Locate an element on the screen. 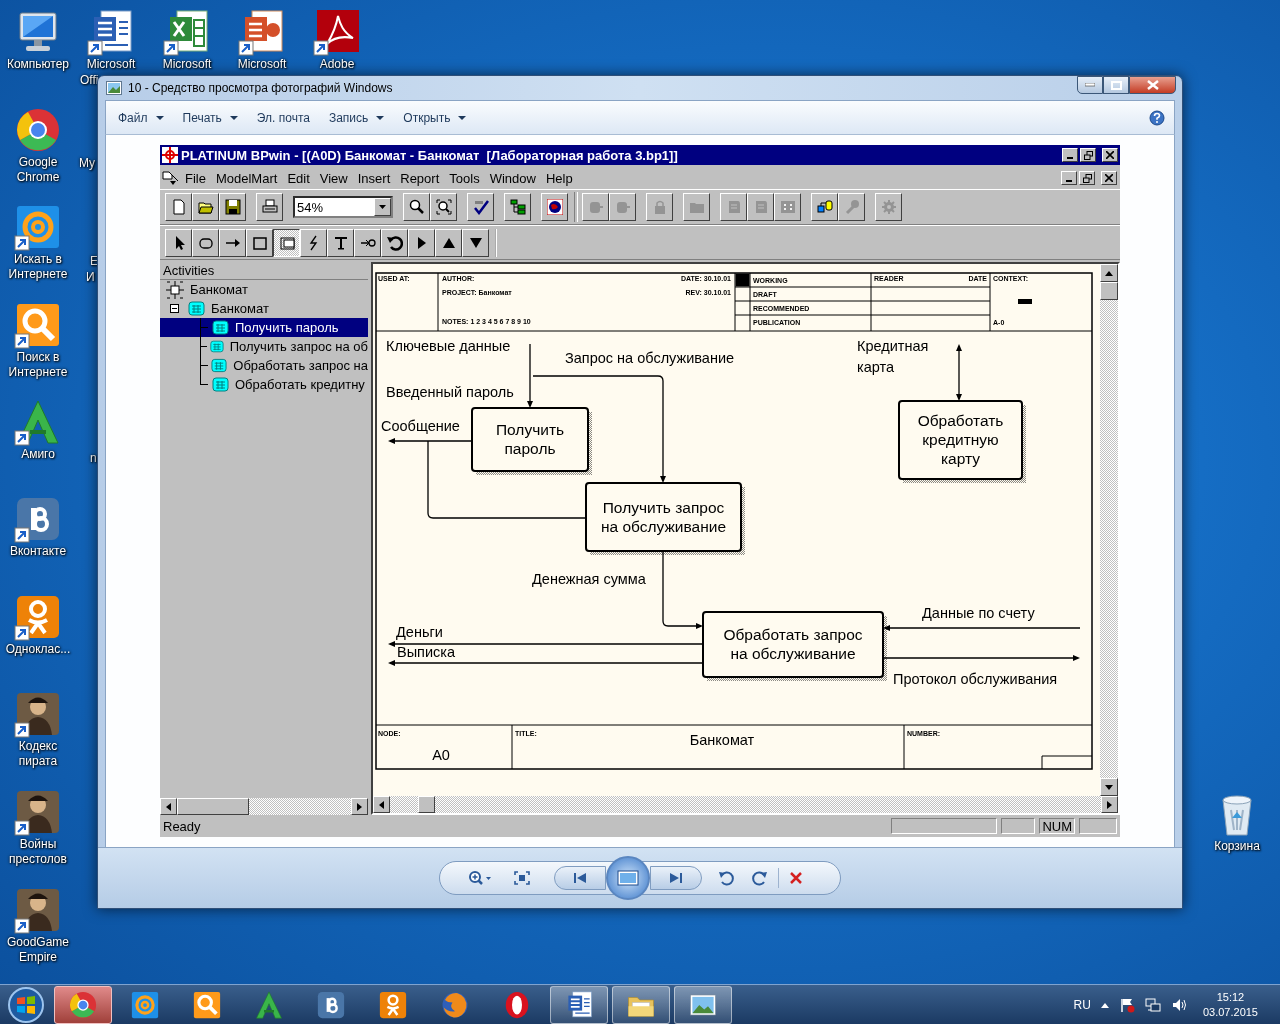 Image resolution: width=1280 pixels, height=1024 pixels. spreadsheet-icon is located at coordinates (187, 32).